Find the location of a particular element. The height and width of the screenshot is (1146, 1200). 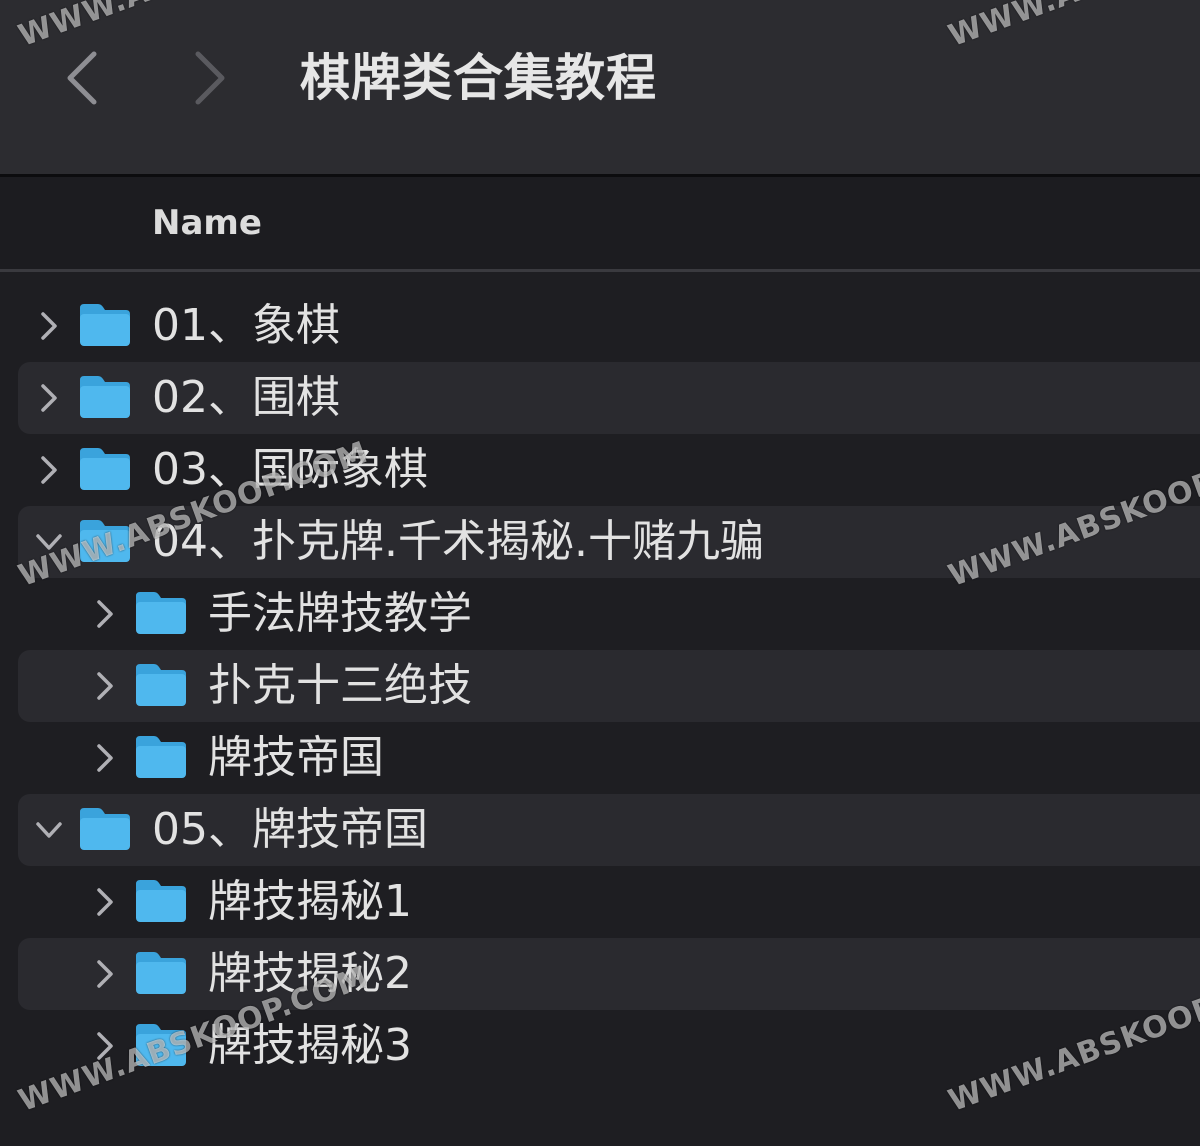

window-title: 棋牌类合集教程 is located at coordinates (478, 78).